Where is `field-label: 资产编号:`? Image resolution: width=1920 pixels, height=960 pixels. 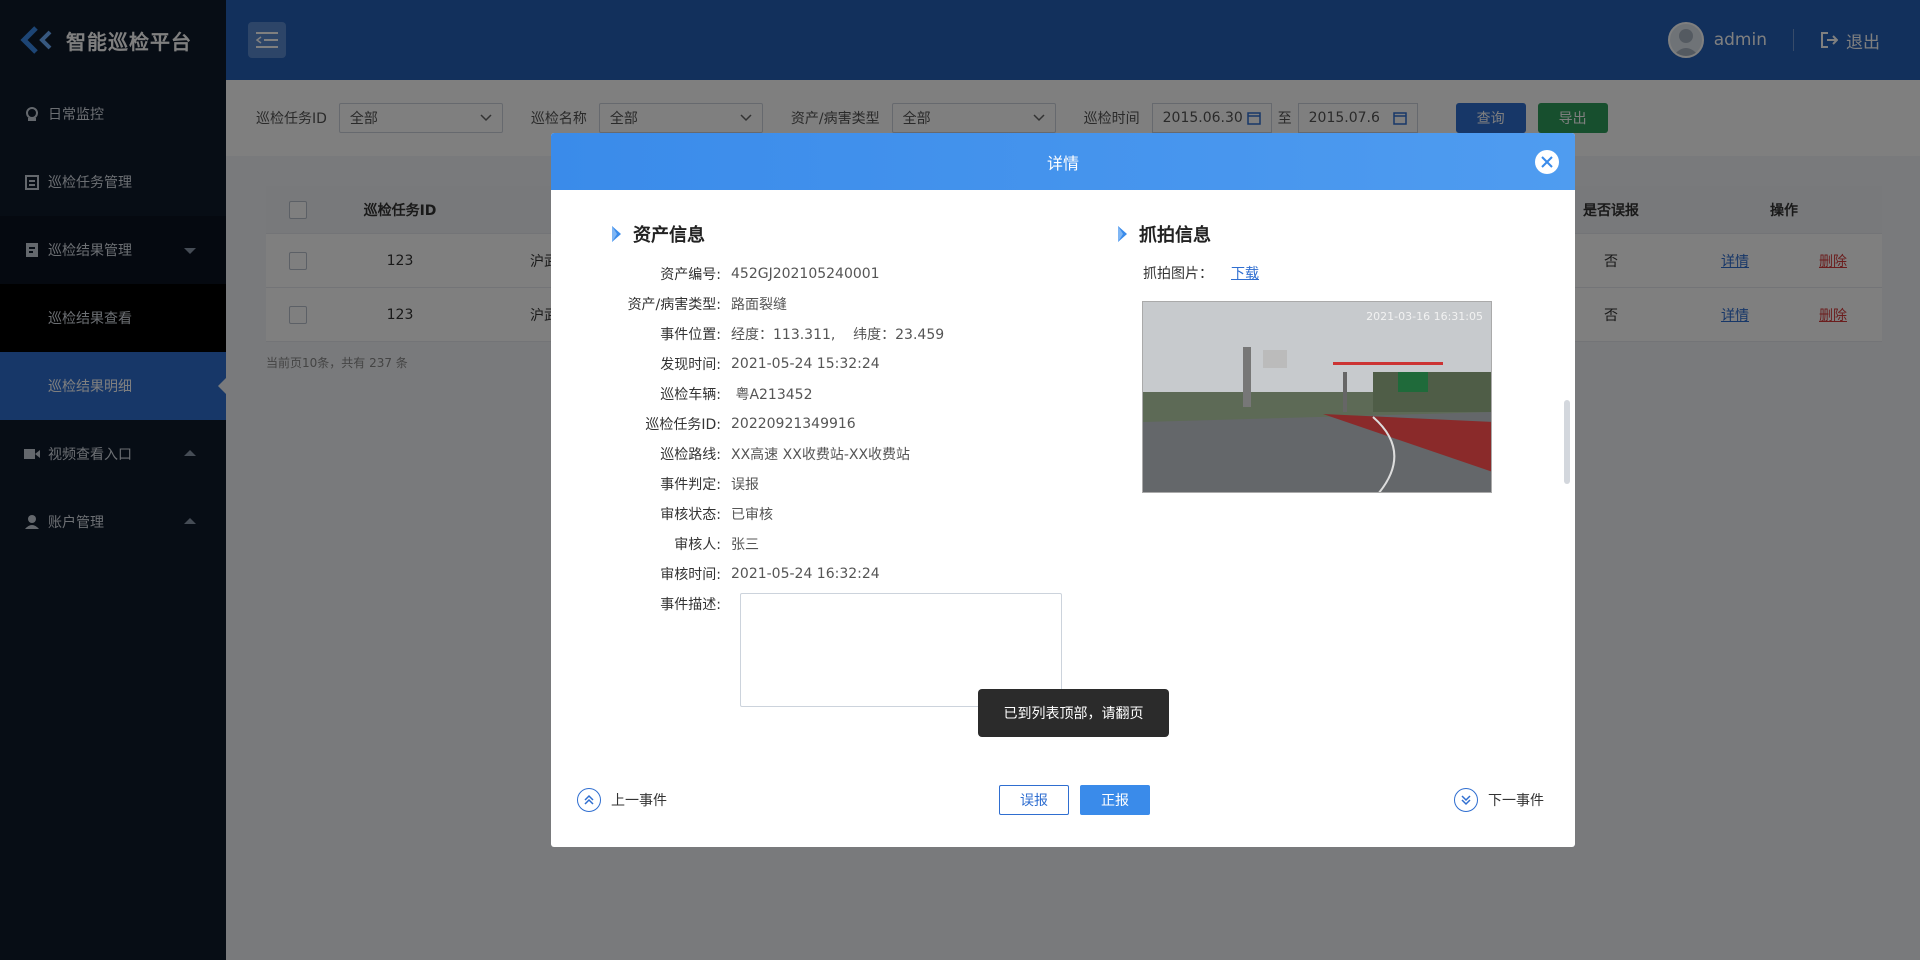 field-label: 资产编号: is located at coordinates (690, 275).